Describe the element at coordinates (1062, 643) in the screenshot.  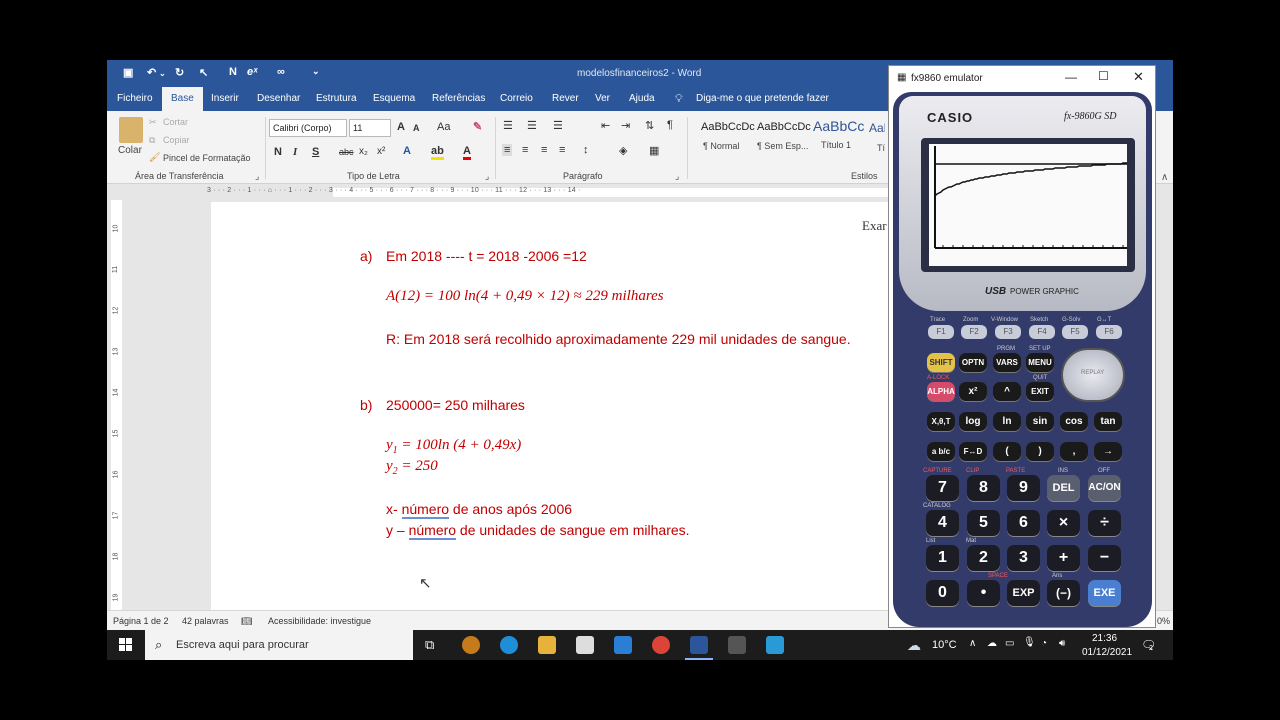
I see `speaker-icon: 🔊︎` at that location.